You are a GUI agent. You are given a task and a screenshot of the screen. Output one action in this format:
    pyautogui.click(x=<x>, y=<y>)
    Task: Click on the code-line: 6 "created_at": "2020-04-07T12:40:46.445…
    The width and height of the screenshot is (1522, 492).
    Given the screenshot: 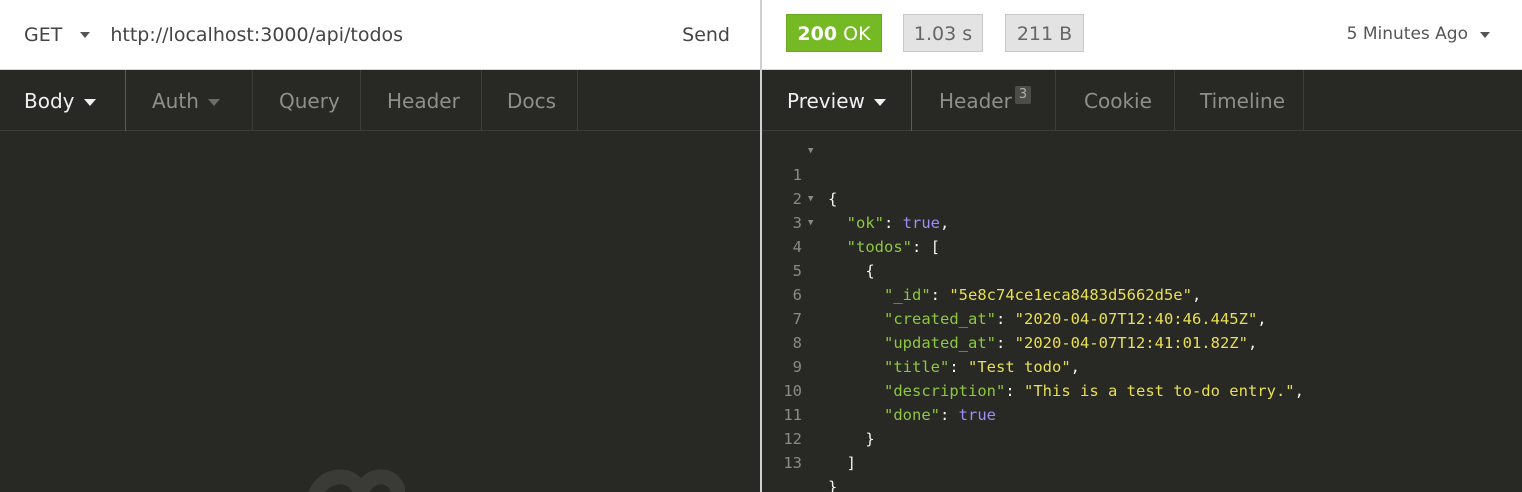 What is the action you would take?
    pyautogui.click(x=1029, y=307)
    